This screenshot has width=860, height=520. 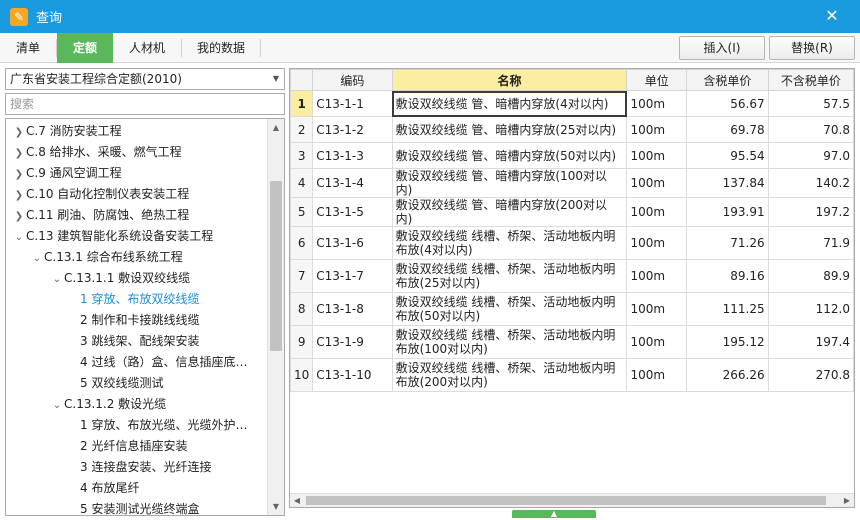 I want to click on cell-tax-price: 56.67, so click(x=727, y=103).